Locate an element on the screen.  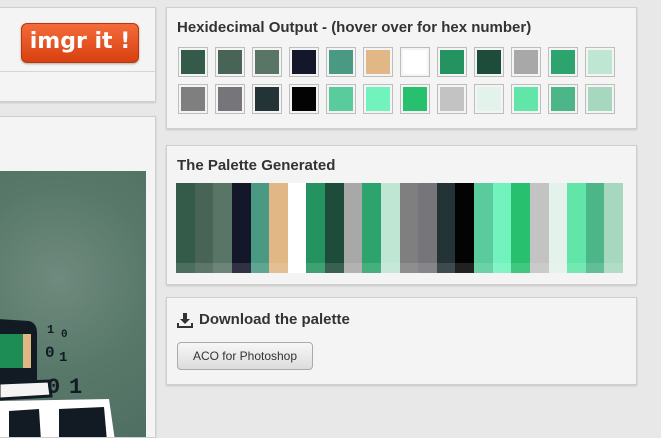
imgr-it-button: imgr it ! is located at coordinates (80, 43).